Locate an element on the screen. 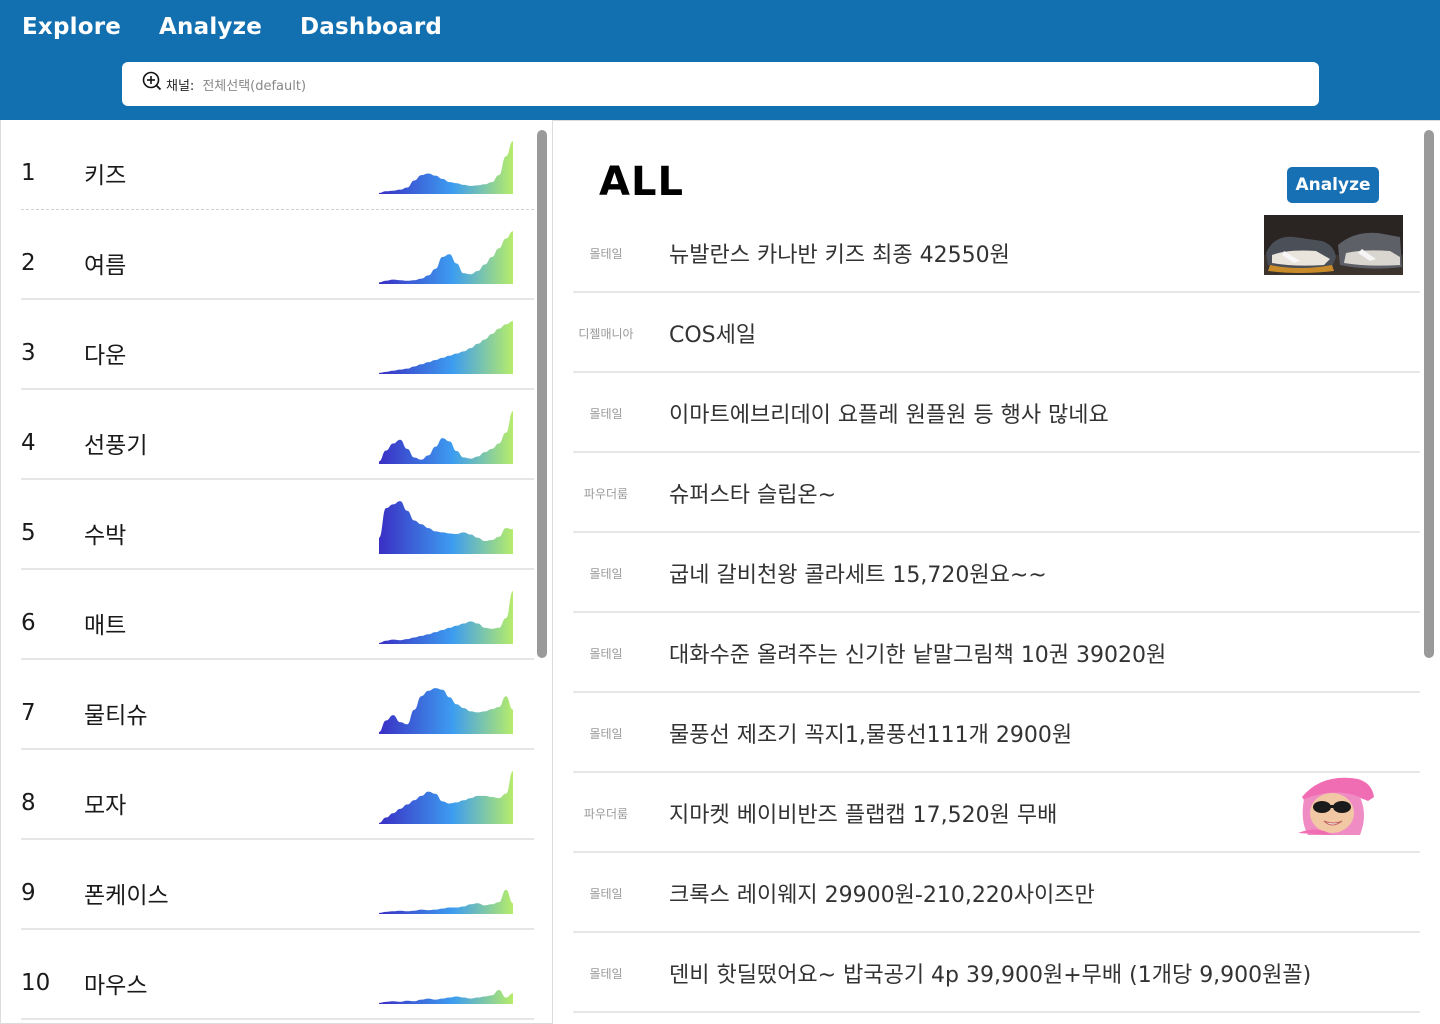  post-row: 파우더룸 지마켓 베이비반즈 플랩캡 17,520원 무배 is located at coordinates (996, 813).